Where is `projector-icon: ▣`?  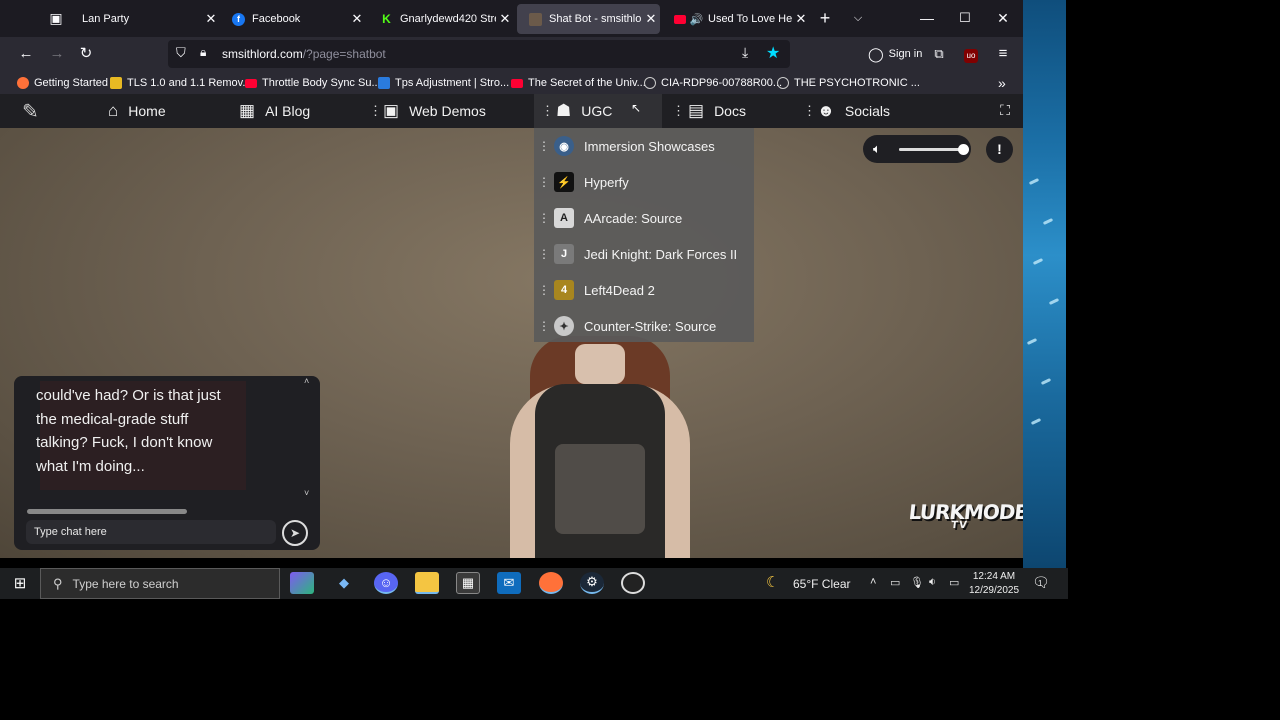 projector-icon: ▣ is located at coordinates (391, 110).